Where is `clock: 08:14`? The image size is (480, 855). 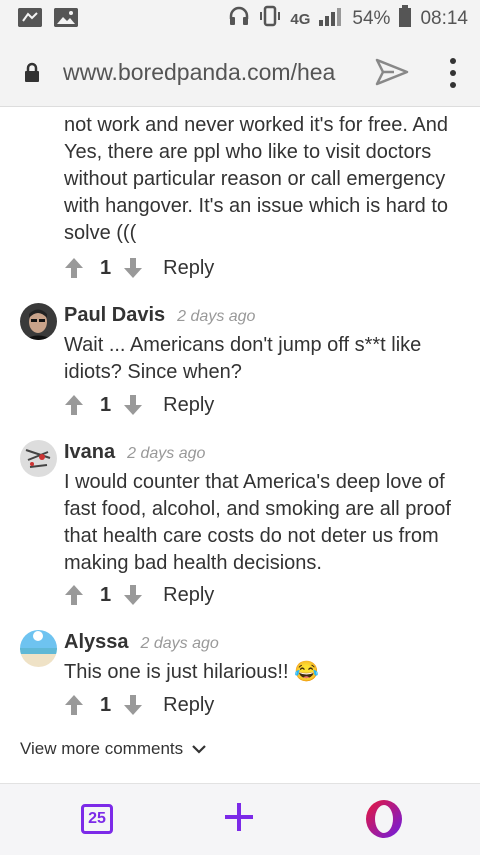
clock: 08:14 is located at coordinates (444, 18).